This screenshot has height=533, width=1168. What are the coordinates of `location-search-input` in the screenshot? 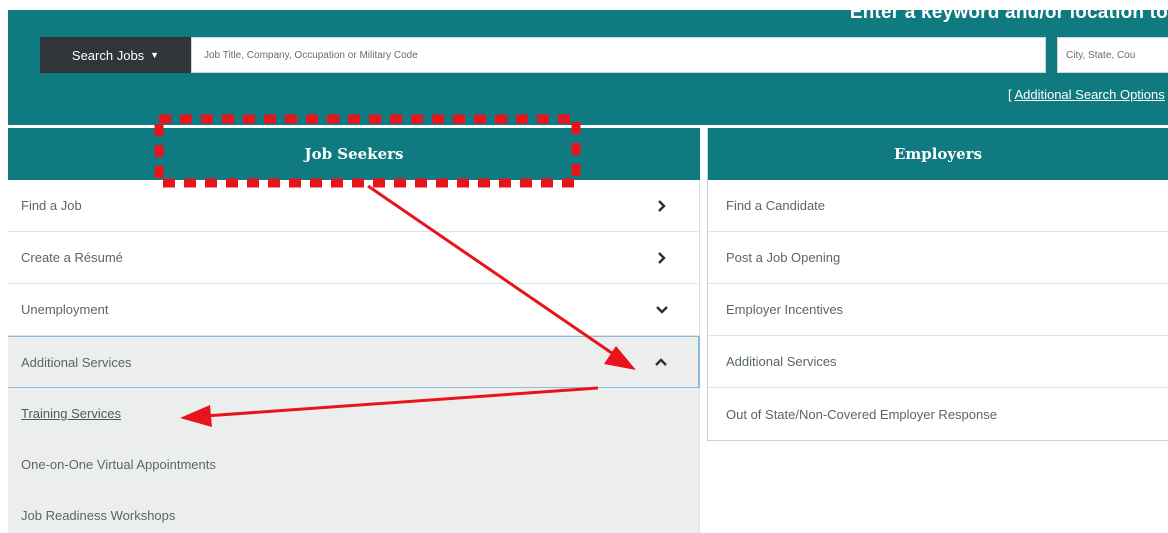 It's located at (1112, 55).